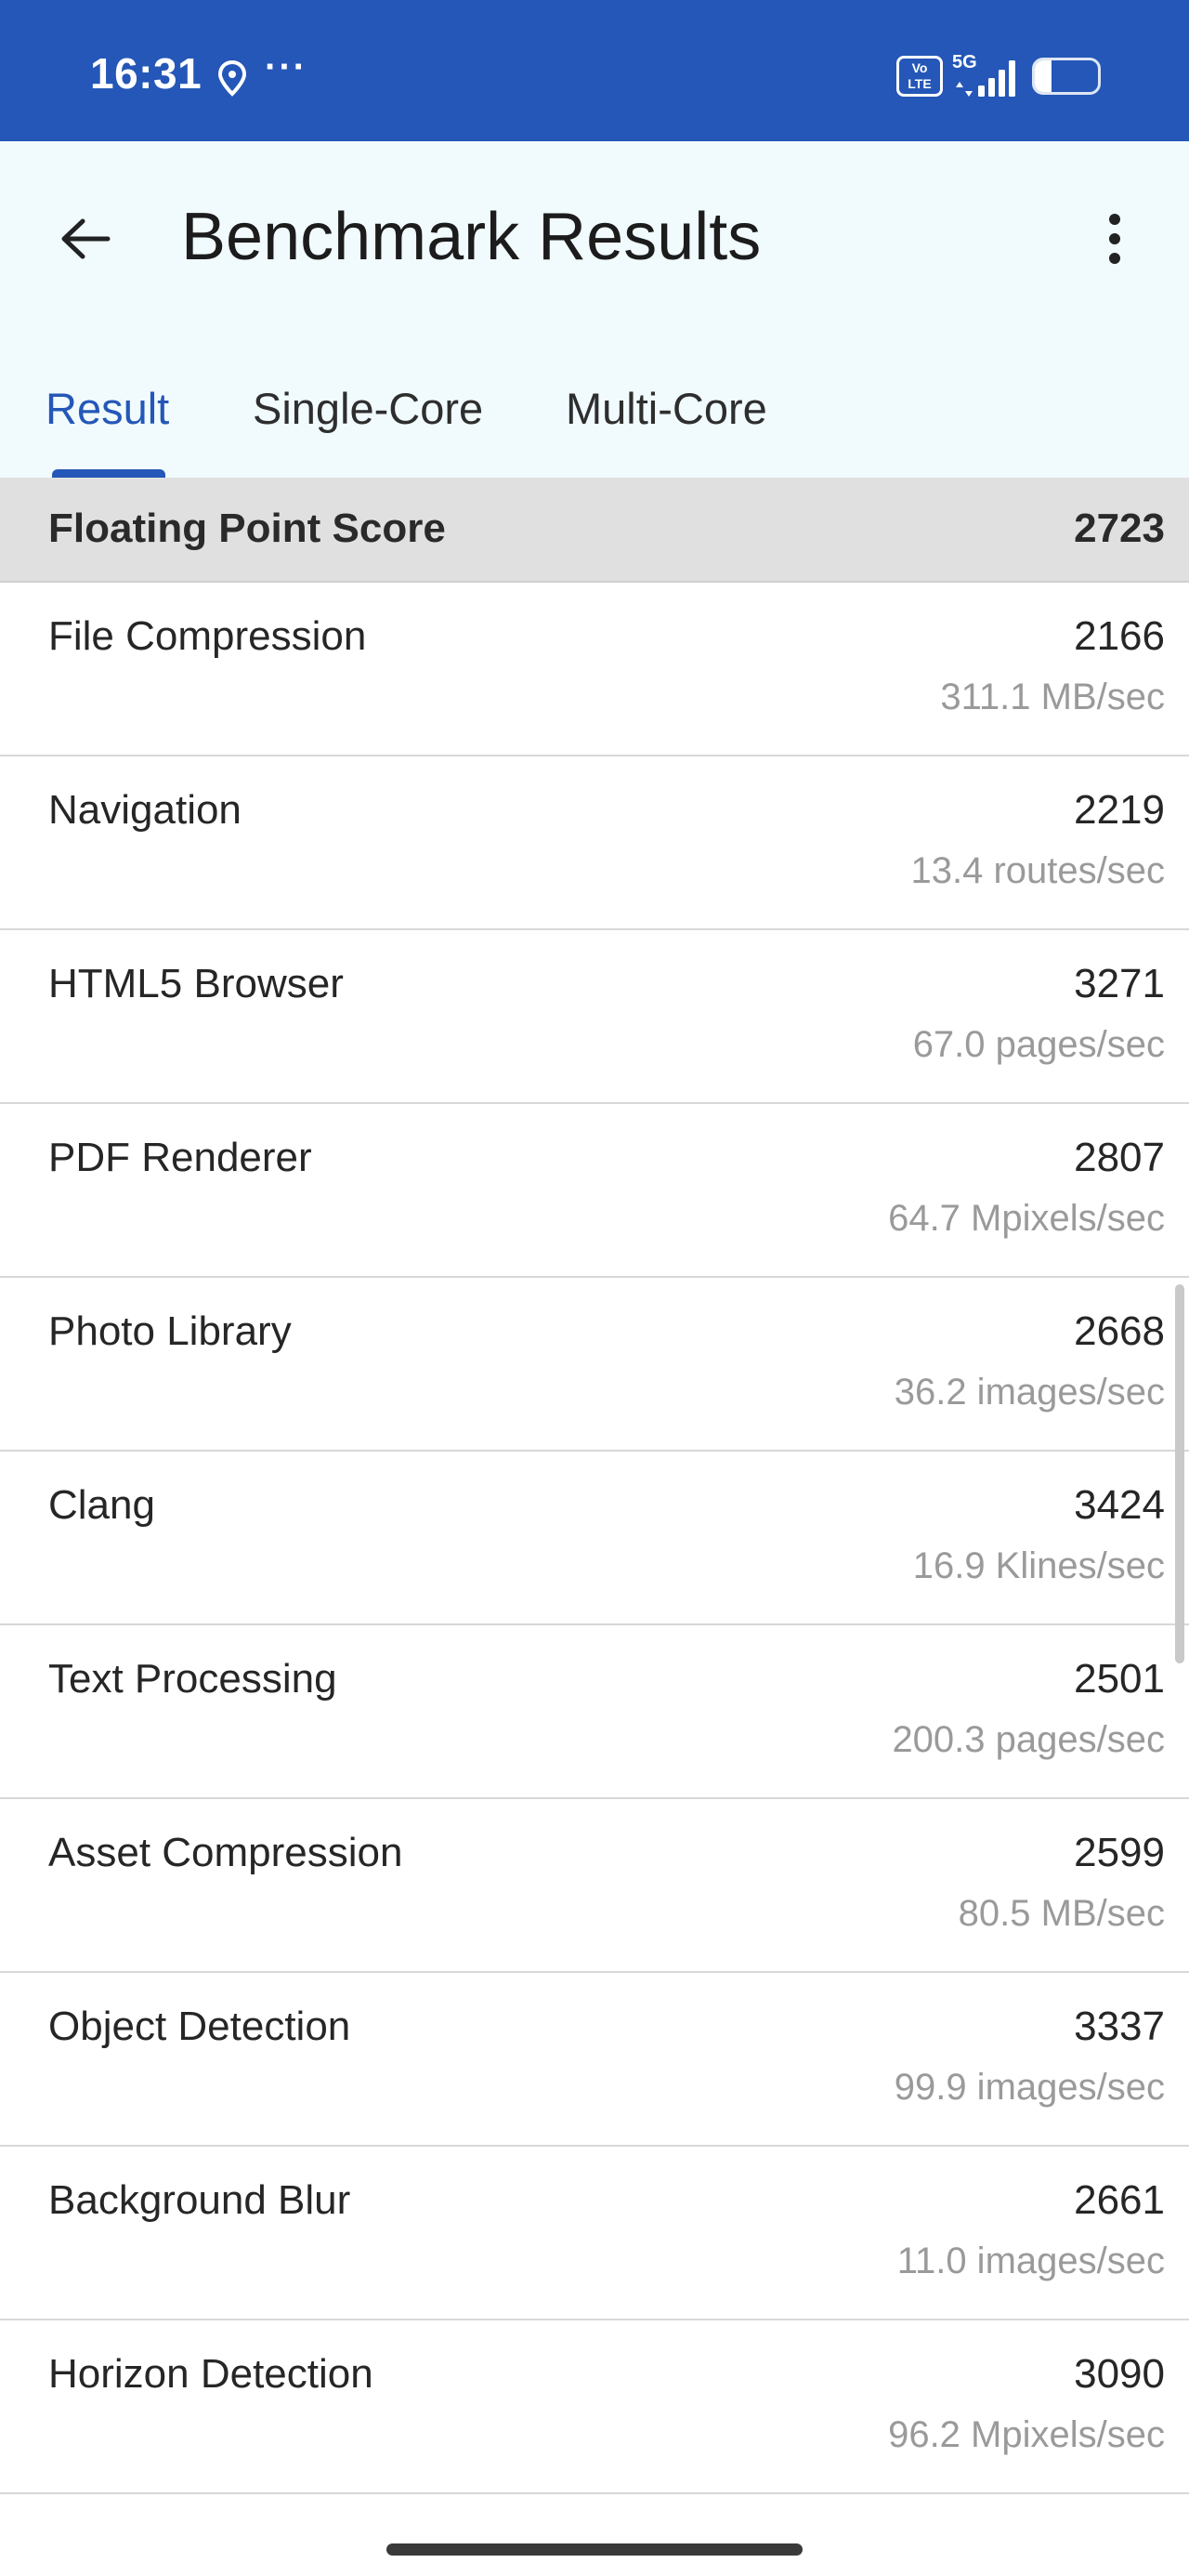  Describe the element at coordinates (1029, 1392) in the screenshot. I see `result-rate: 36.2 images/sec` at that location.